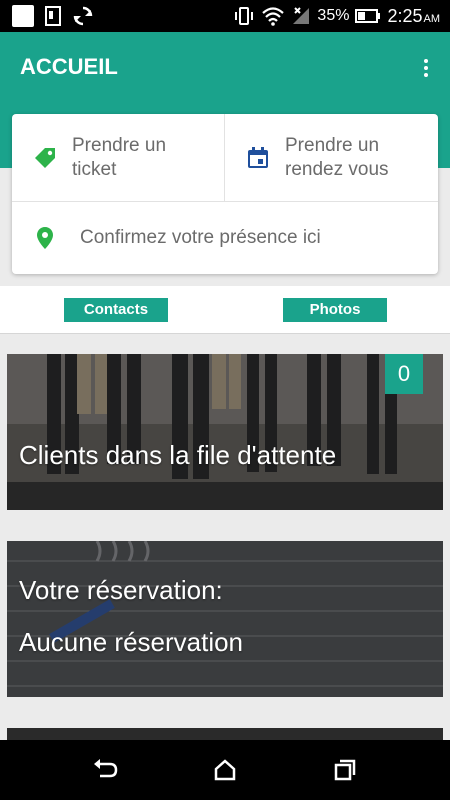  What do you see at coordinates (225, 16) in the screenshot?
I see `status-bar: 35% 2:25AM` at bounding box center [225, 16].